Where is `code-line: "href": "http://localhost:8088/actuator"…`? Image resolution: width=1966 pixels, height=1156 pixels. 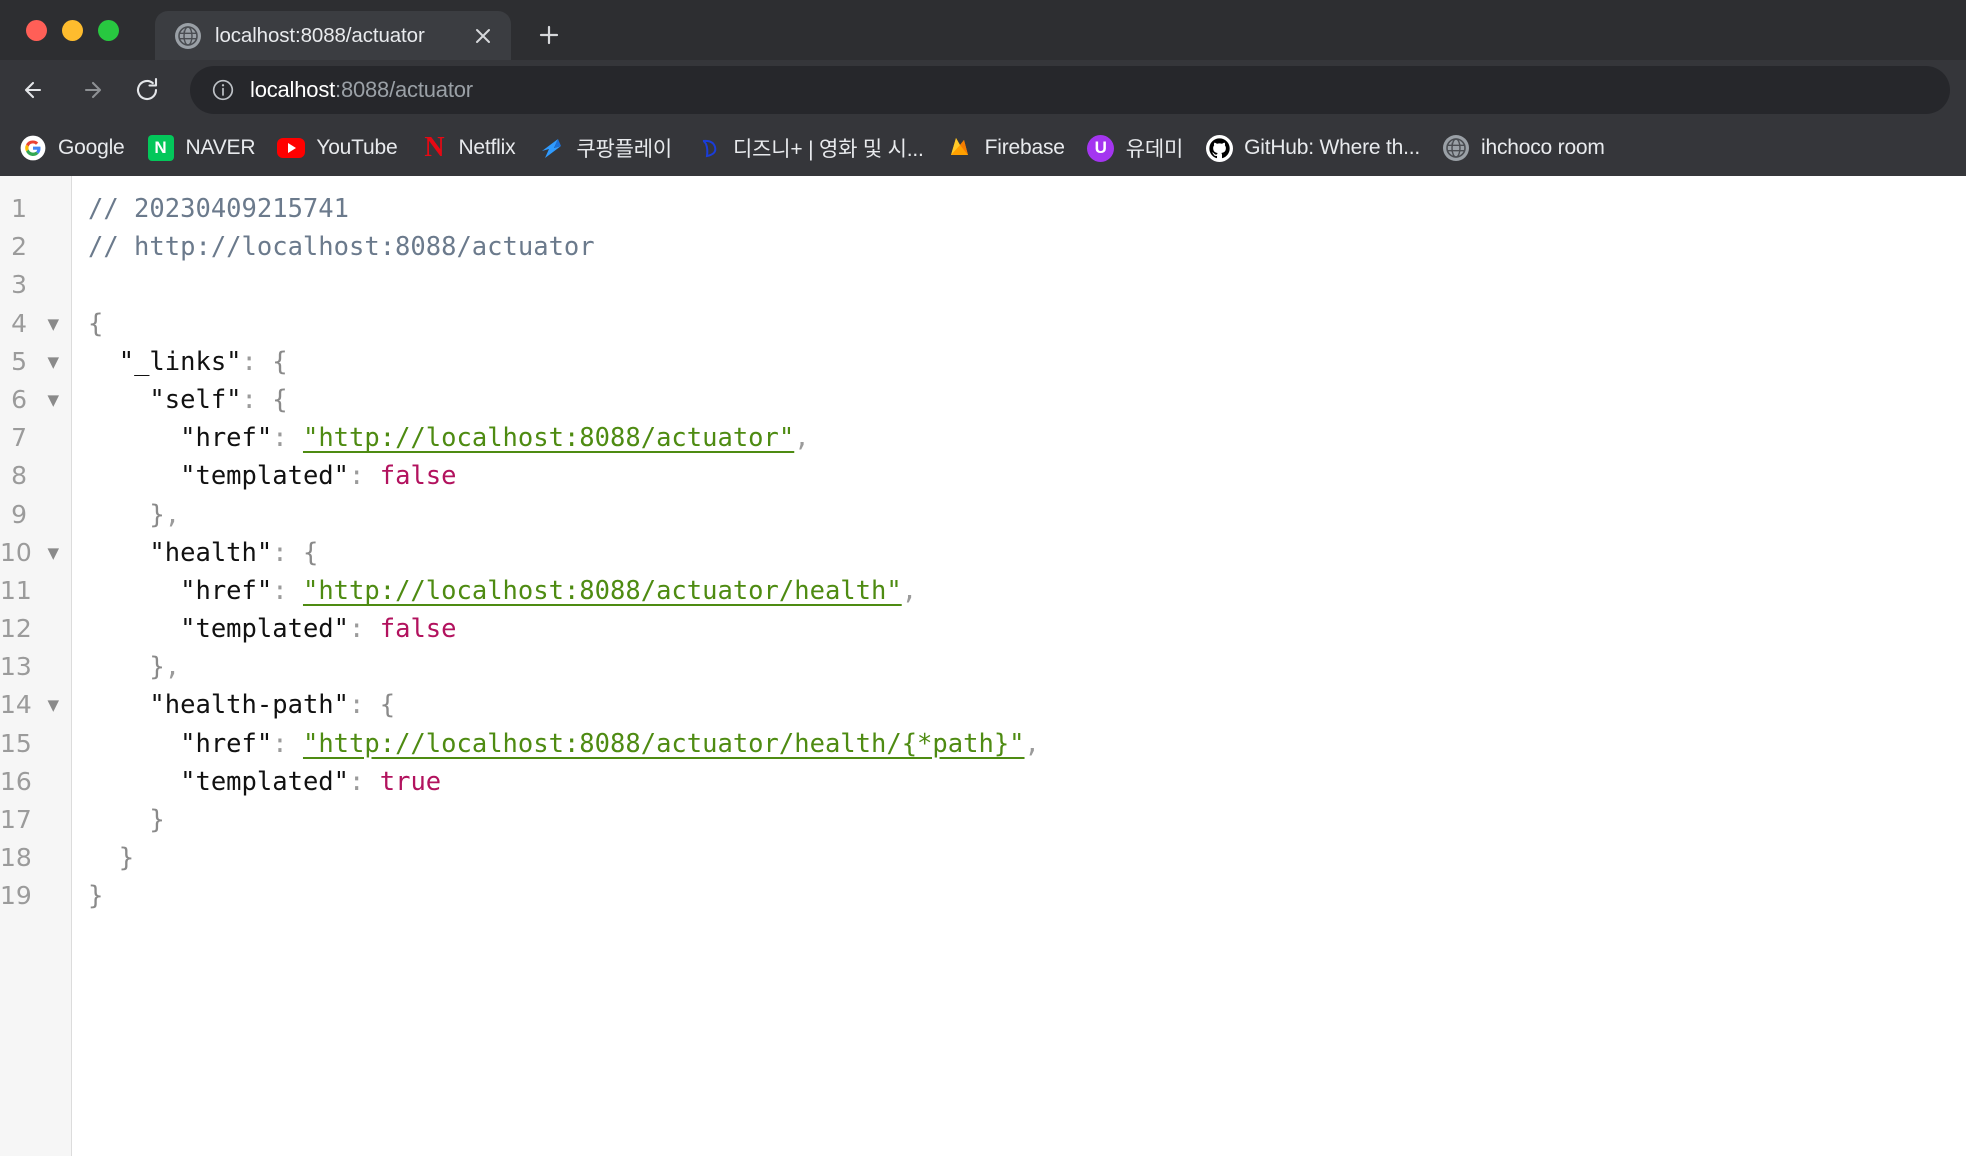 code-line: "href": "http://localhost:8088/actuator"… is located at coordinates (1027, 438).